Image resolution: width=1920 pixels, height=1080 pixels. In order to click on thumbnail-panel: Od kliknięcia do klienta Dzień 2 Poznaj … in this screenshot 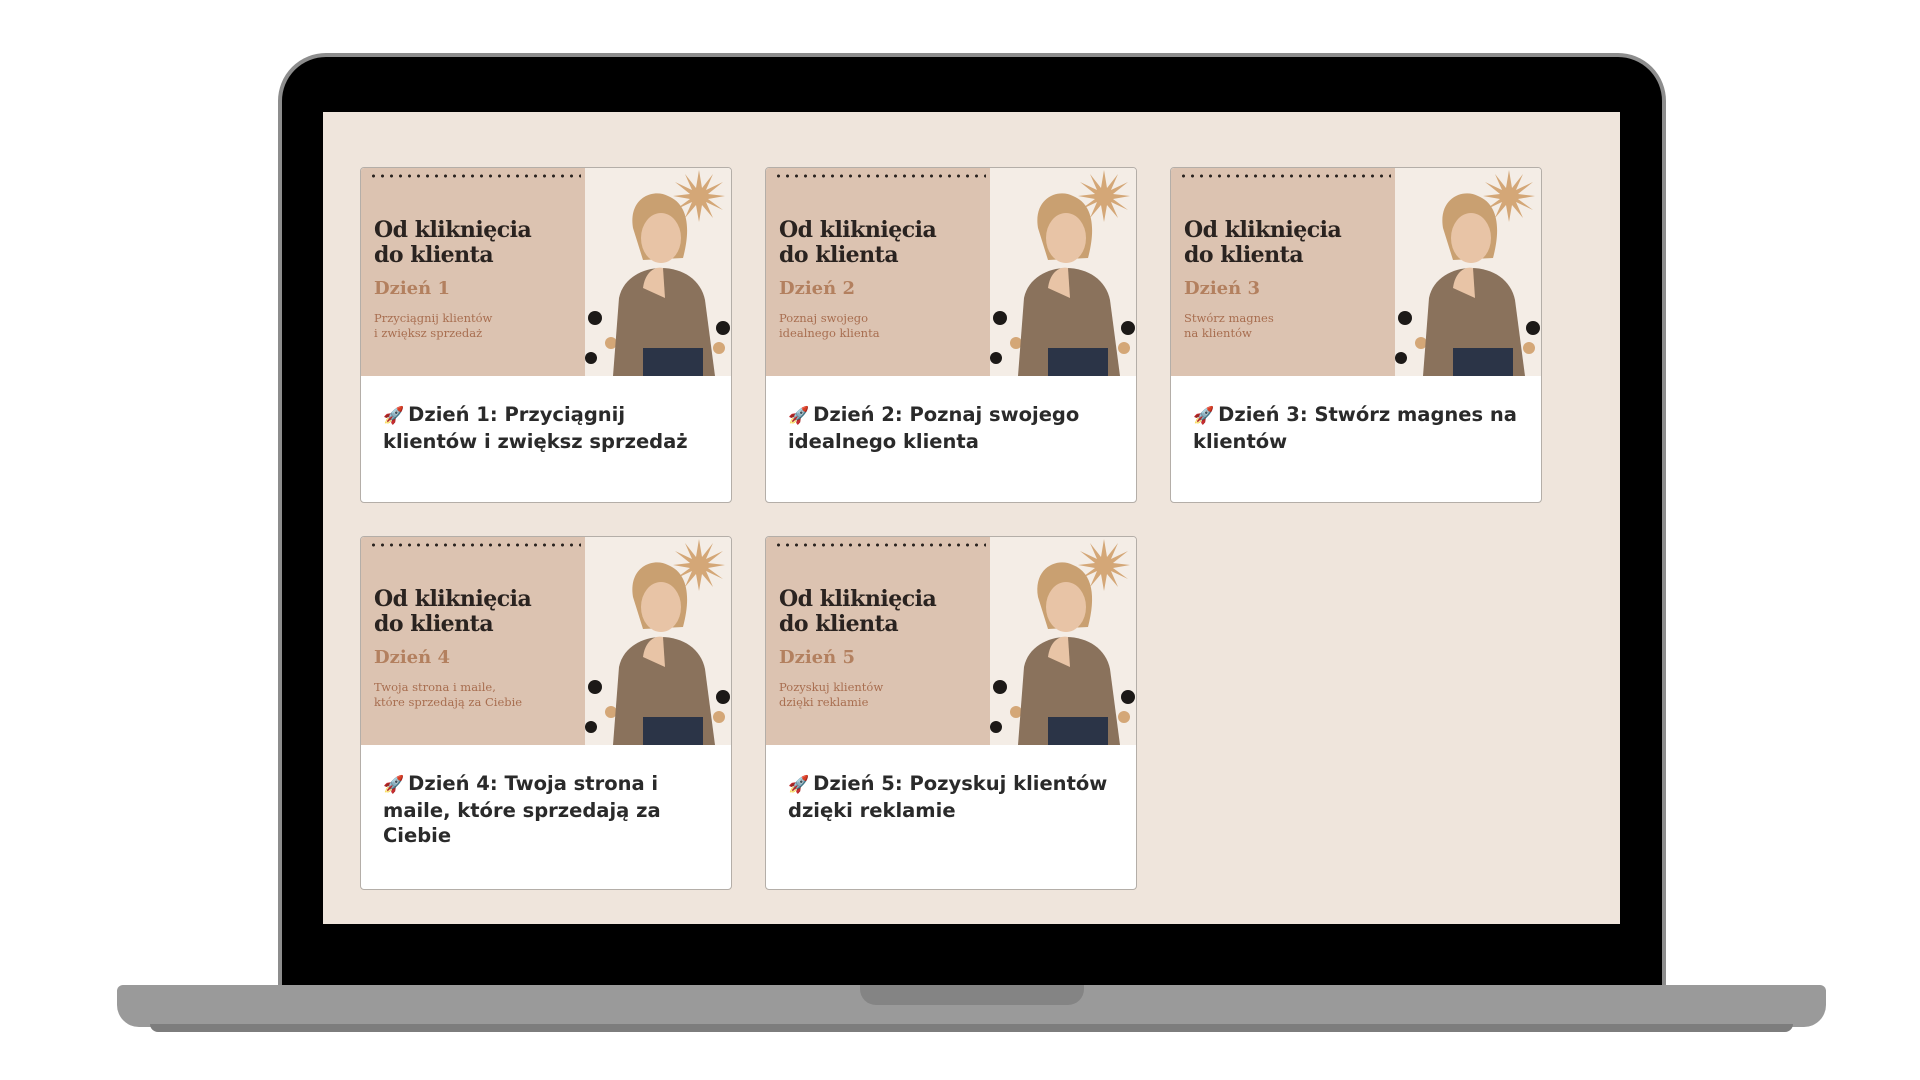, I will do `click(878, 272)`.